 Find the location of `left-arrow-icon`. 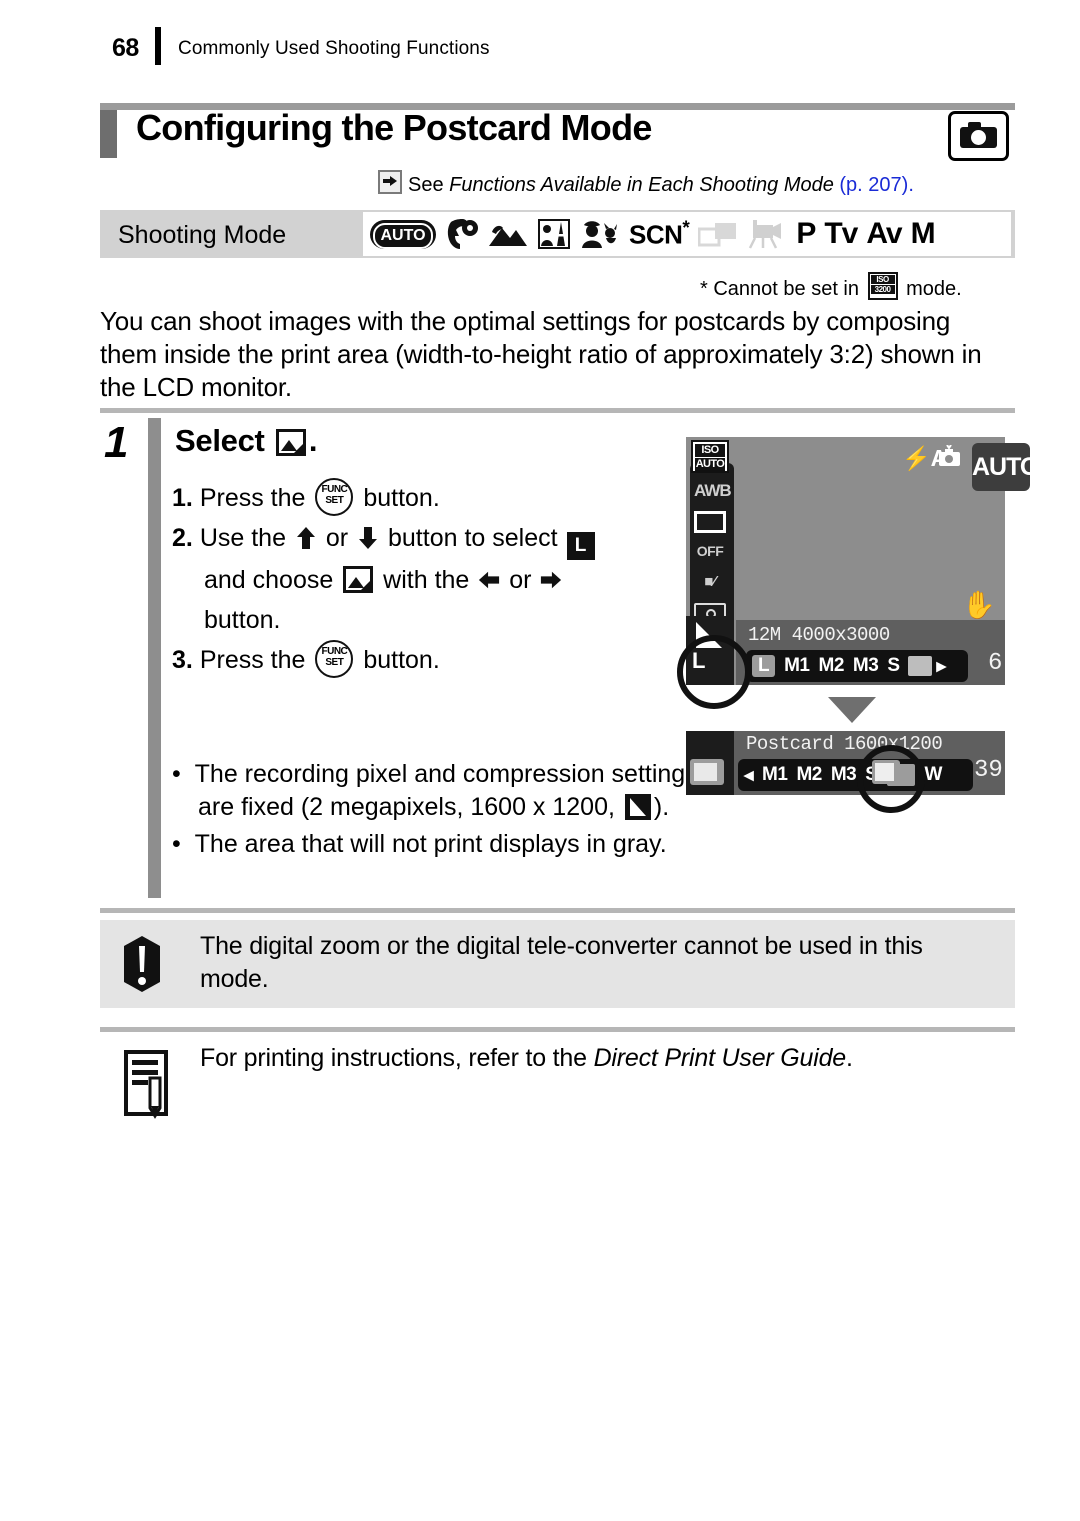

left-arrow-icon is located at coordinates (489, 580).